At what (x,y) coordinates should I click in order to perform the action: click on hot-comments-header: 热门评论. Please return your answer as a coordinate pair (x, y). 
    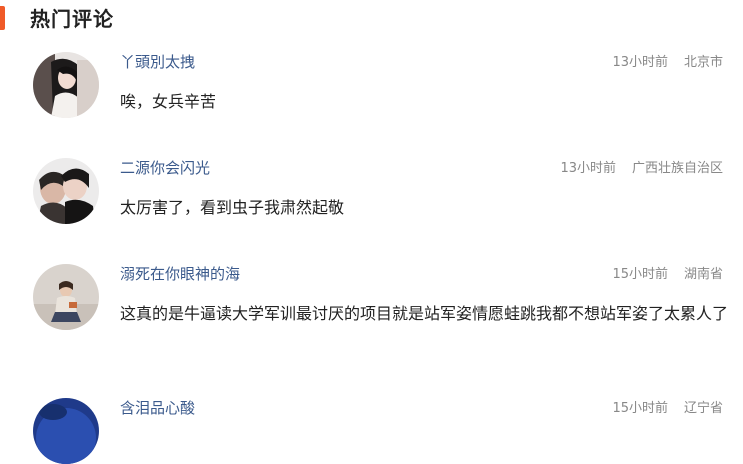
    Looking at the image, I should click on (371, 19).